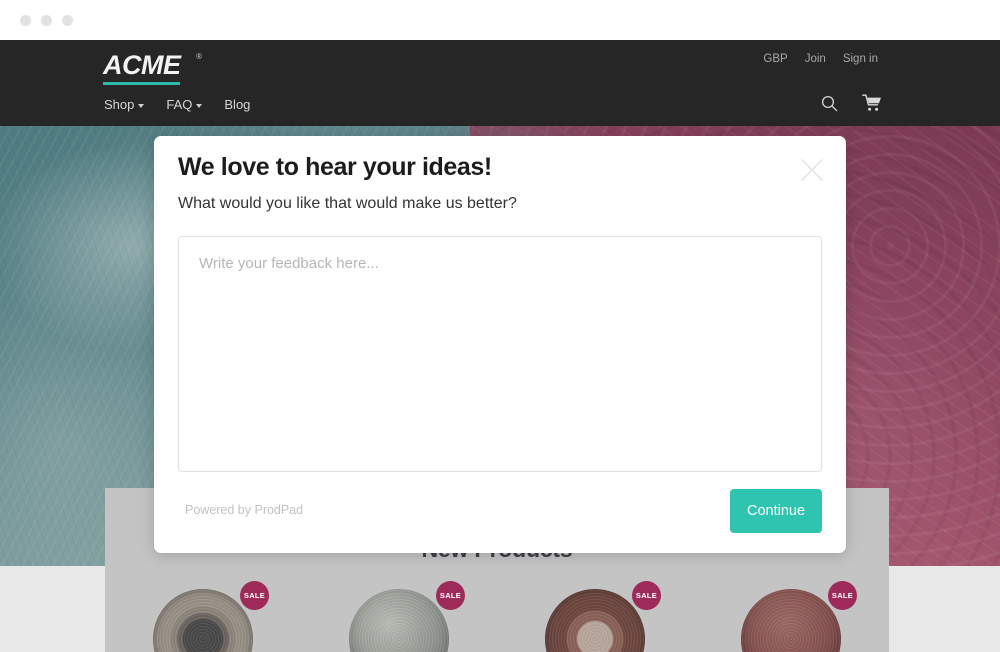 This screenshot has width=1000, height=652. Describe the element at coordinates (860, 59) in the screenshot. I see `sign-in-link: Sign in` at that location.